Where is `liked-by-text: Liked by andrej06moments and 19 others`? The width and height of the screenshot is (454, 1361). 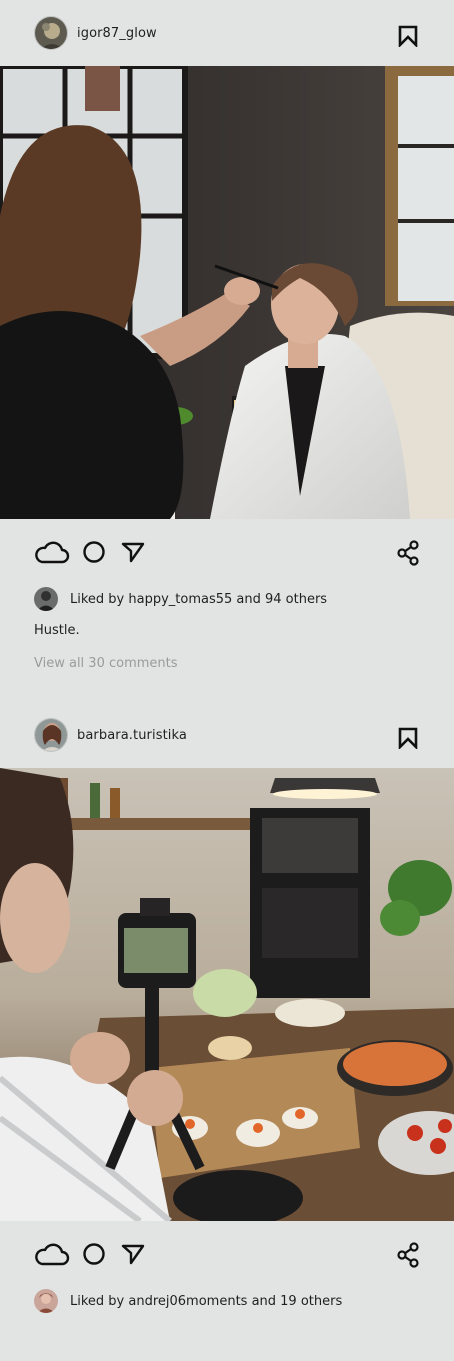
liked-by-text: Liked by andrej06moments and 19 others is located at coordinates (206, 1301).